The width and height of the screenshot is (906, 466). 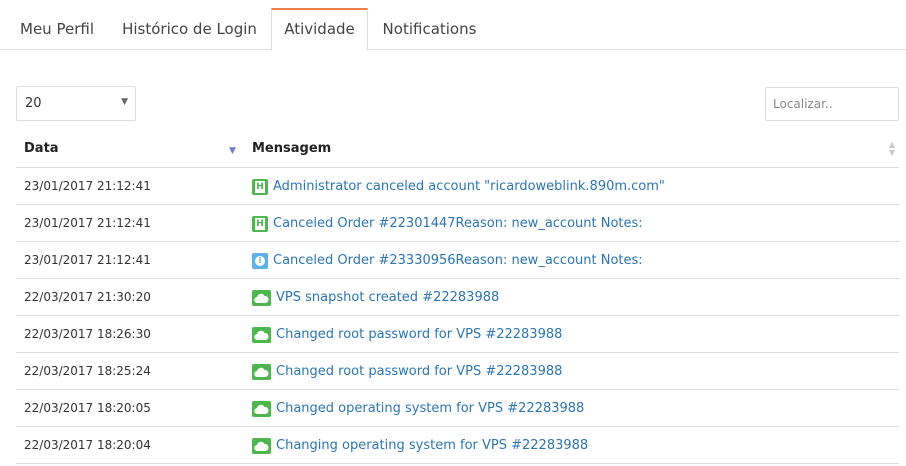 I want to click on row-date: 22/03/2017 21:30:20, so click(x=87, y=297).